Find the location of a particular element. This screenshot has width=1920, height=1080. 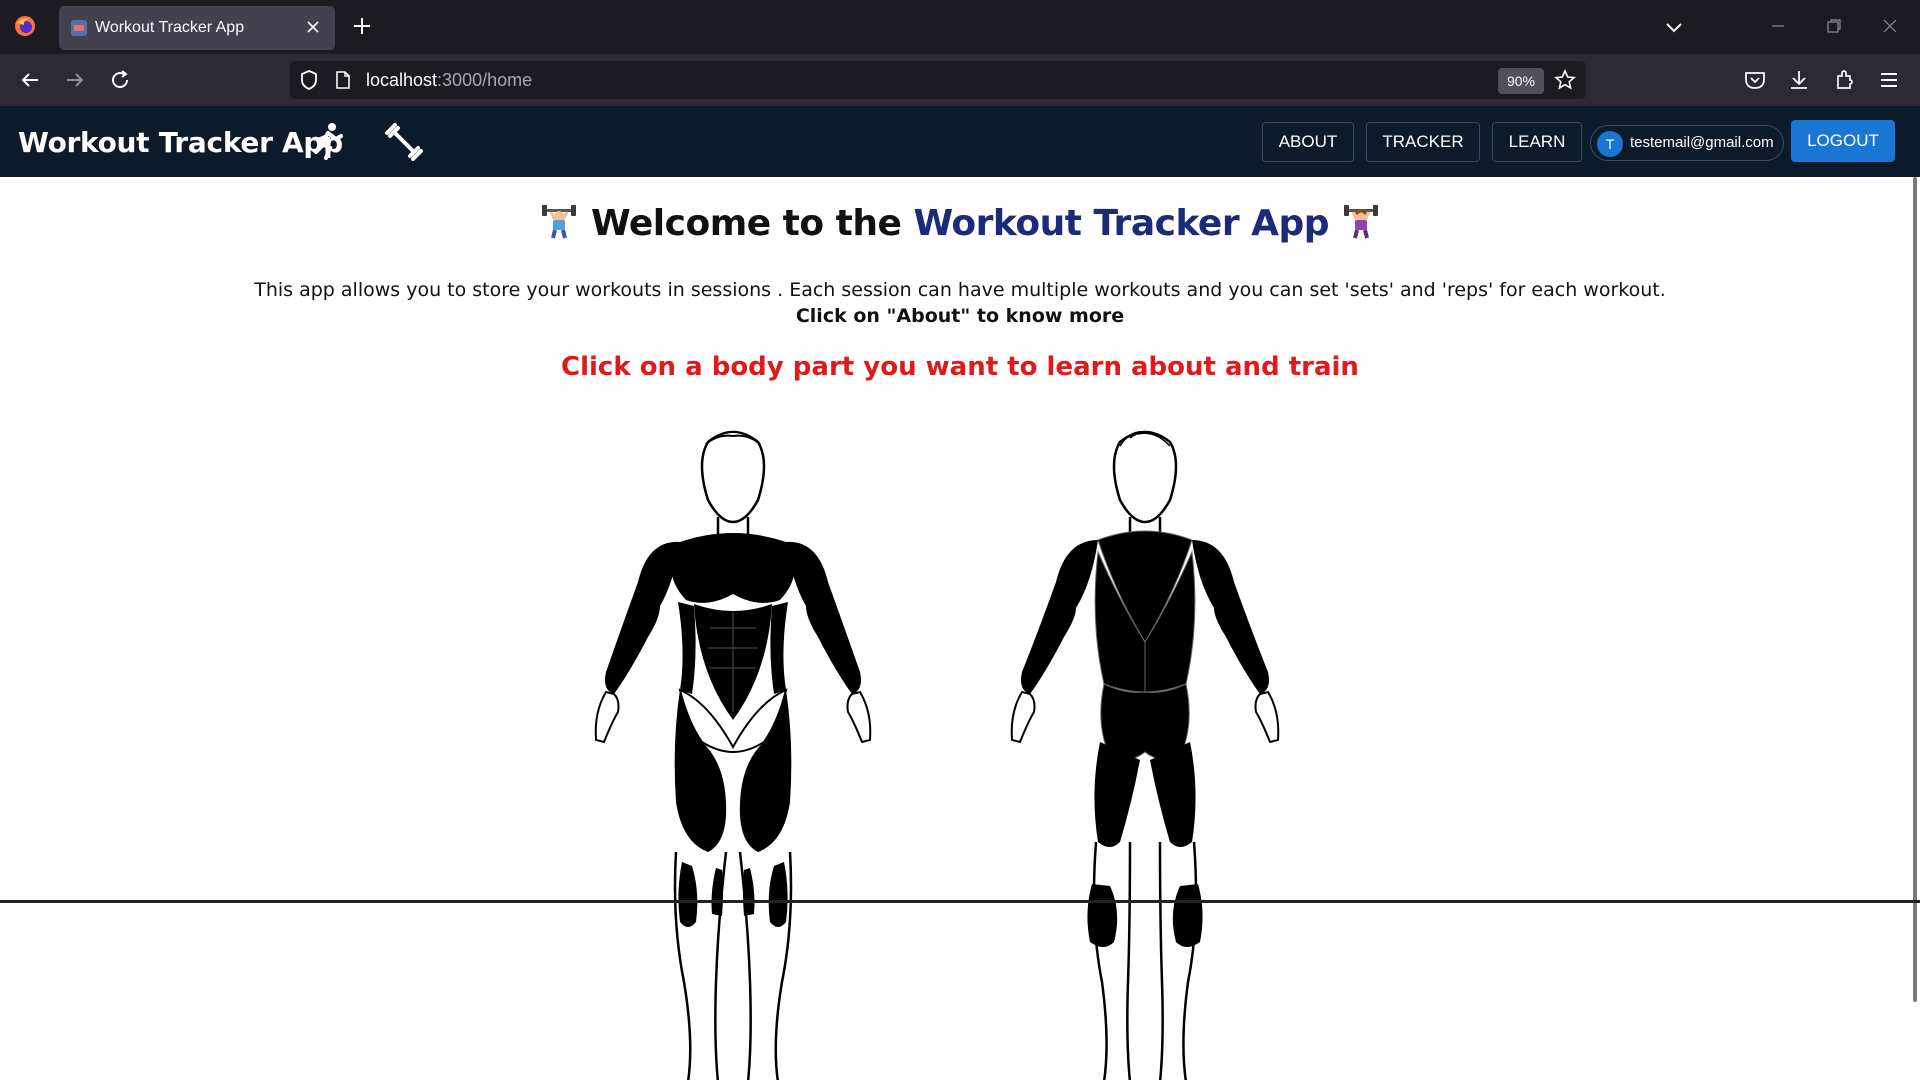

page-scrollbar is located at coordinates (1915, 589).